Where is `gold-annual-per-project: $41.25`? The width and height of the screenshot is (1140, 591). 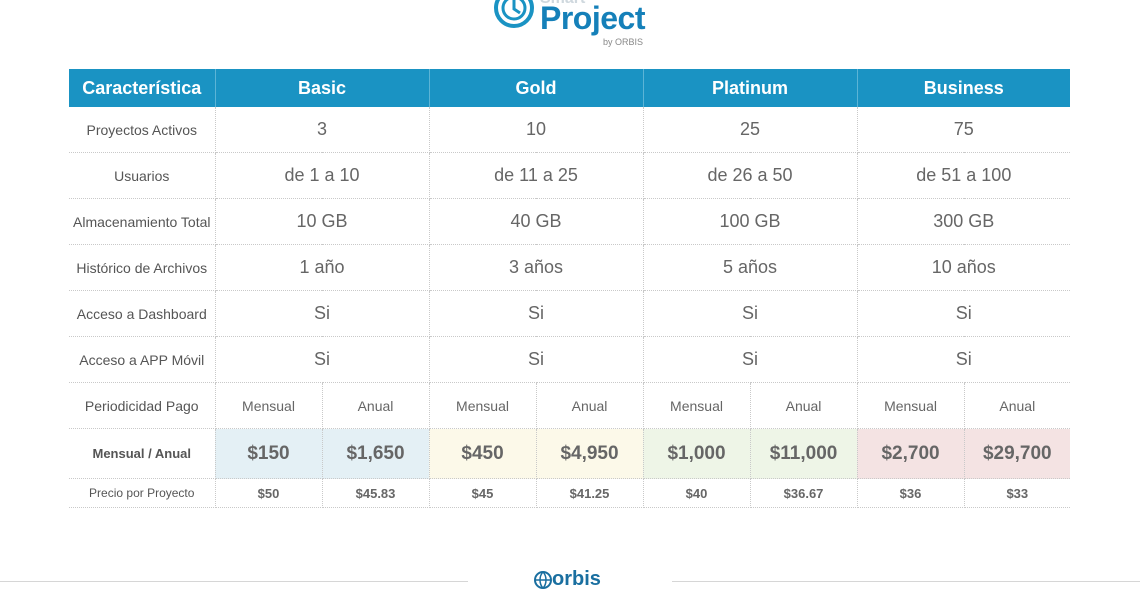 gold-annual-per-project: $41.25 is located at coordinates (590, 493).